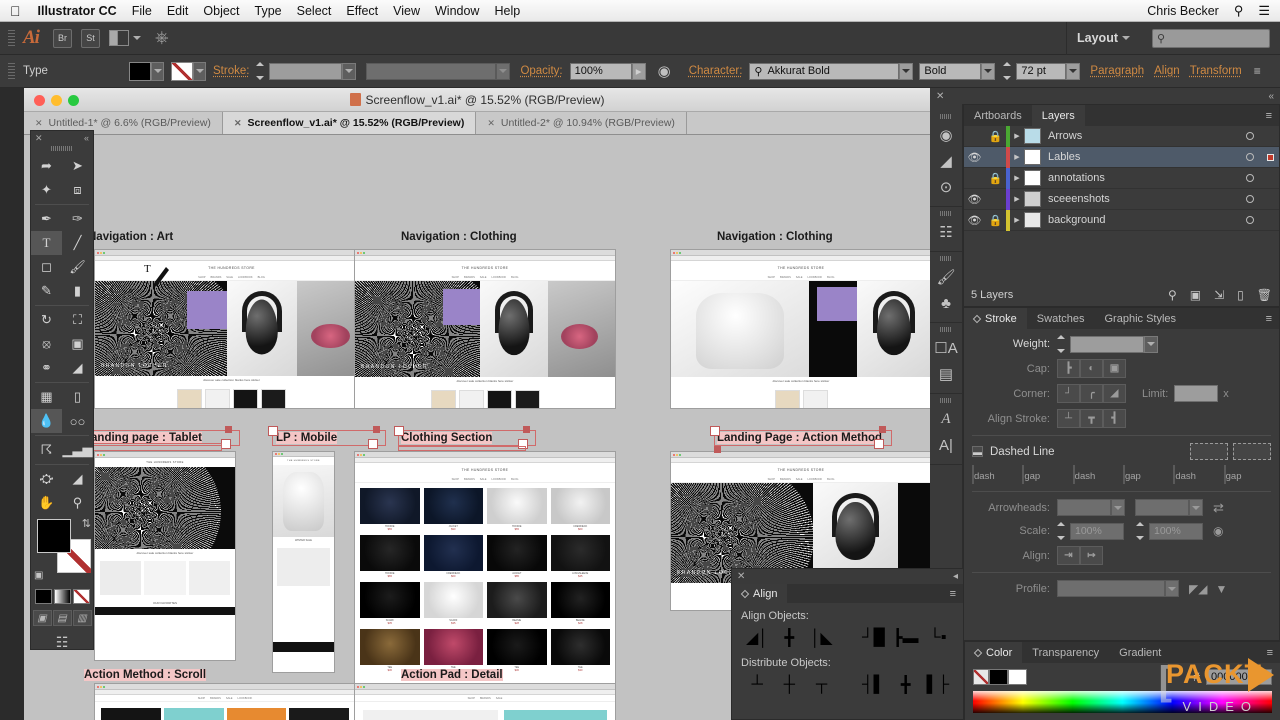 This screenshot has height=720, width=1280. What do you see at coordinates (46, 243) in the screenshot?
I see `type-tool: T` at bounding box center [46, 243].